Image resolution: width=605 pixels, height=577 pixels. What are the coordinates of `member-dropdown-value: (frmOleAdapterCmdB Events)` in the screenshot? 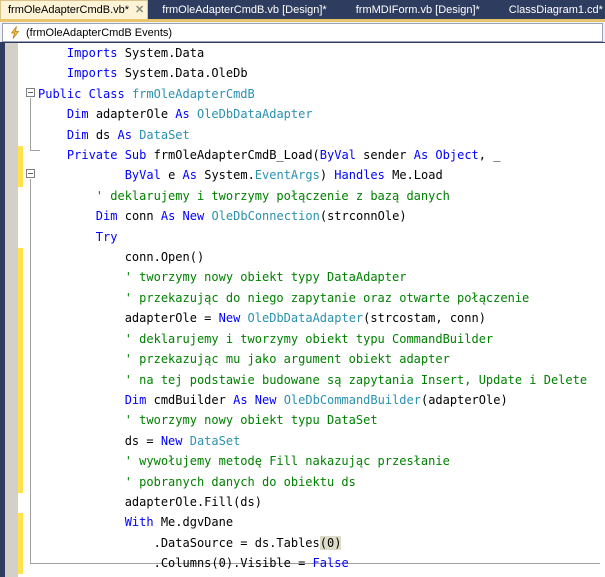 It's located at (99, 32).